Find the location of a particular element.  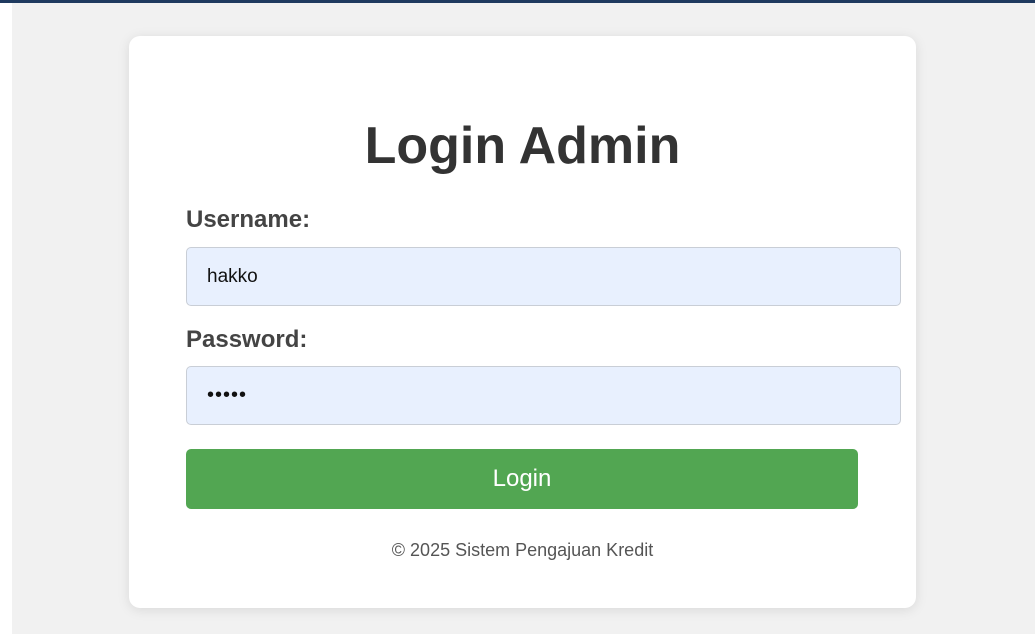

left-gutter is located at coordinates (6, 318).